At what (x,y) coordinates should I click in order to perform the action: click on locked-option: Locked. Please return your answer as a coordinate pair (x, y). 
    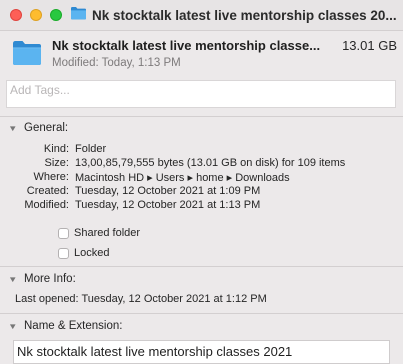
    Looking at the image, I should click on (83, 253).